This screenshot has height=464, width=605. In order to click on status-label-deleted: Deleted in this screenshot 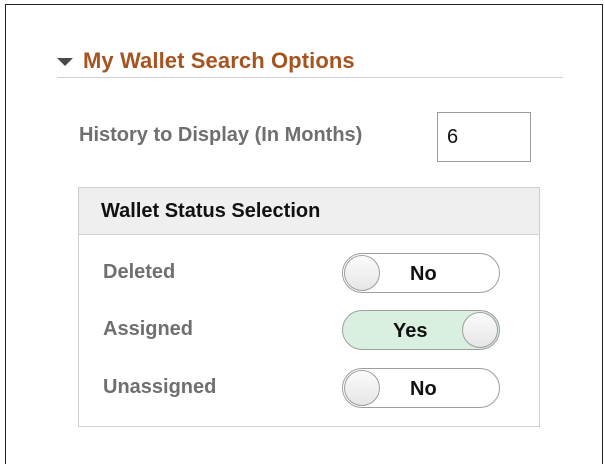, I will do `click(139, 272)`.